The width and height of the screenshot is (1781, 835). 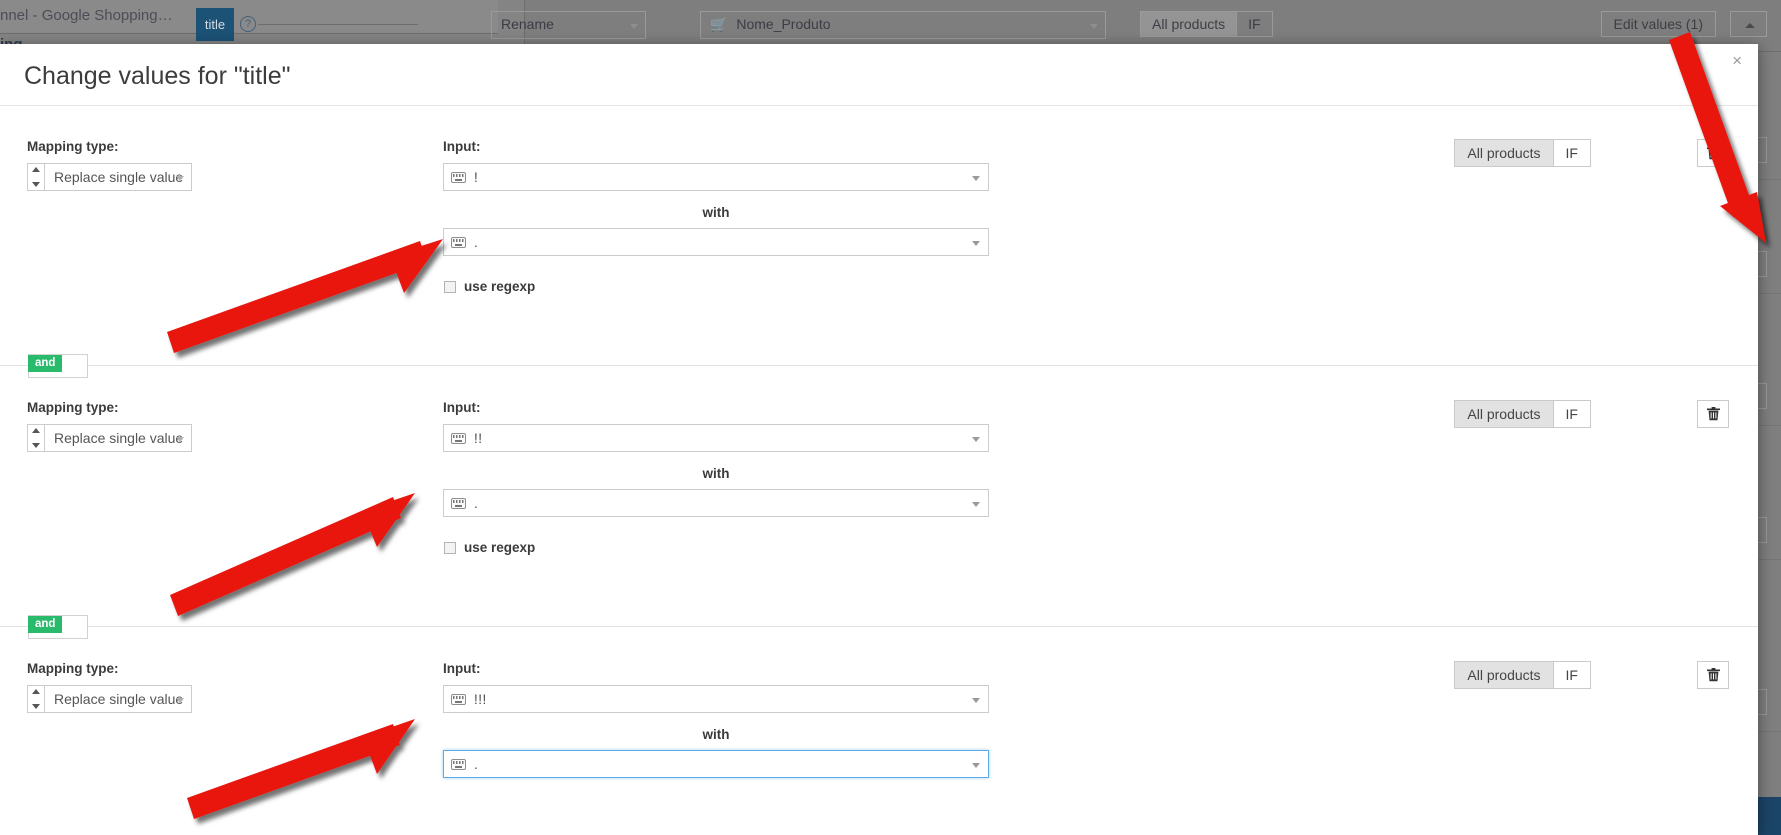 What do you see at coordinates (1253, 24) in the screenshot?
I see `scope-if: IF` at bounding box center [1253, 24].